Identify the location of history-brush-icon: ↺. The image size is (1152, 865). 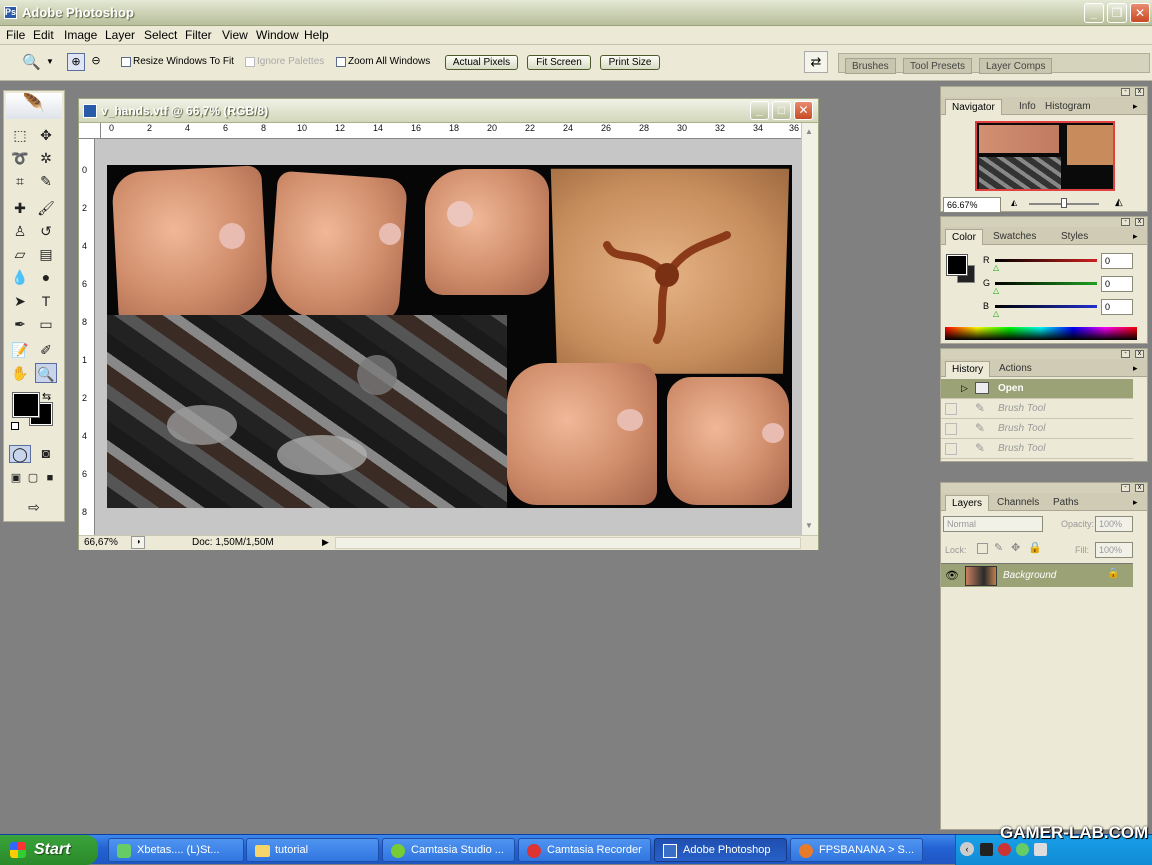
(46, 231).